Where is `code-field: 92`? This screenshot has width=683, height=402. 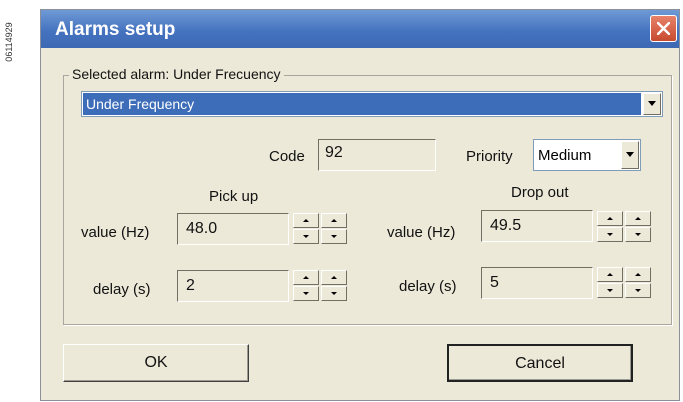 code-field: 92 is located at coordinates (377, 155).